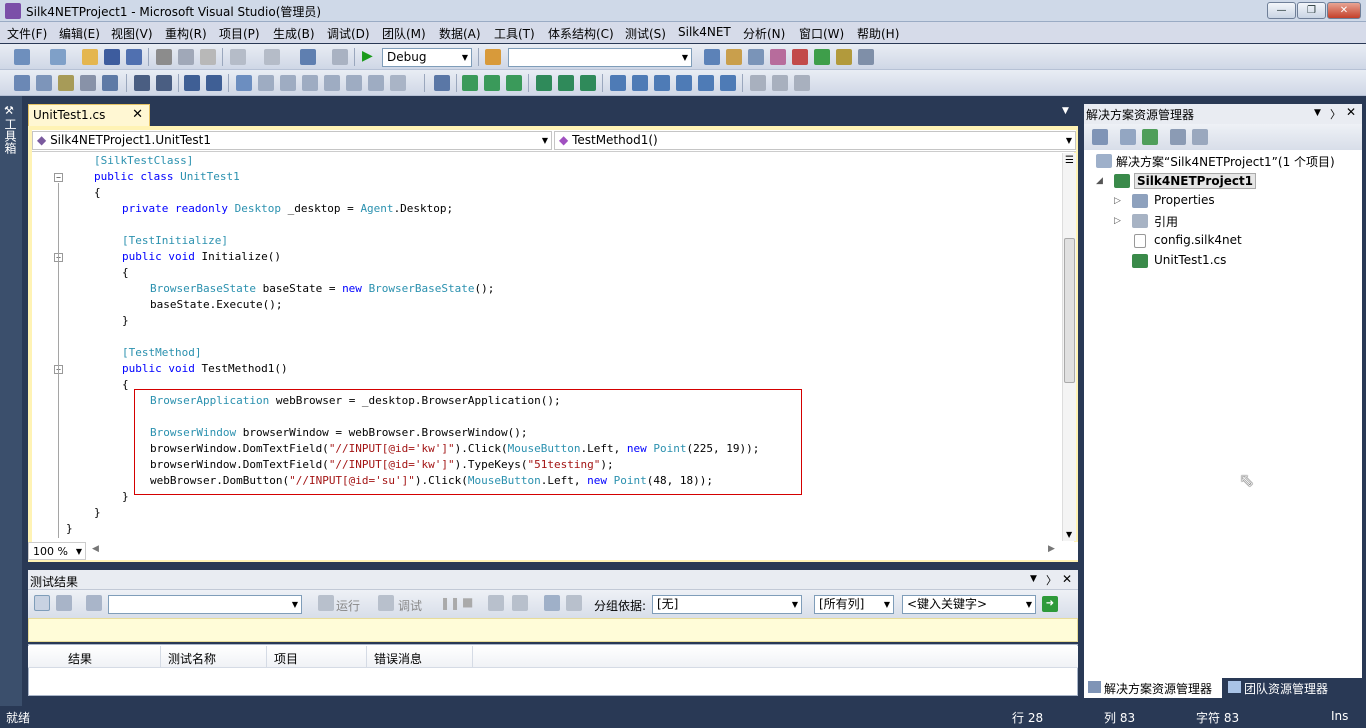  I want to click on toolbox-strip: ⚒ 工具箱, so click(11, 402).